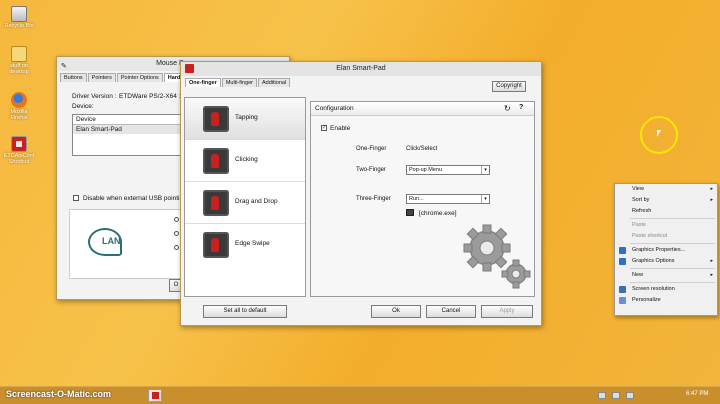 The image size is (720, 404). What do you see at coordinates (507, 311) in the screenshot?
I see `apply-button: Apply` at bounding box center [507, 311].